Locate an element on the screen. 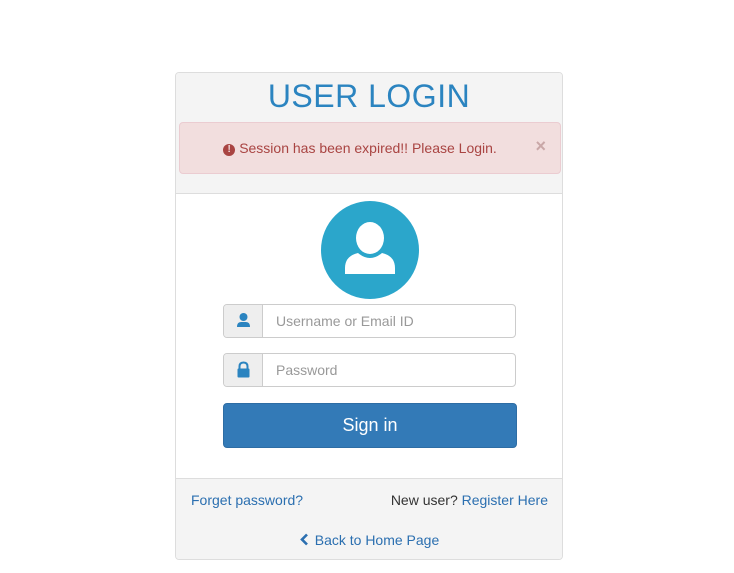  chevron-left-icon is located at coordinates (304, 542).